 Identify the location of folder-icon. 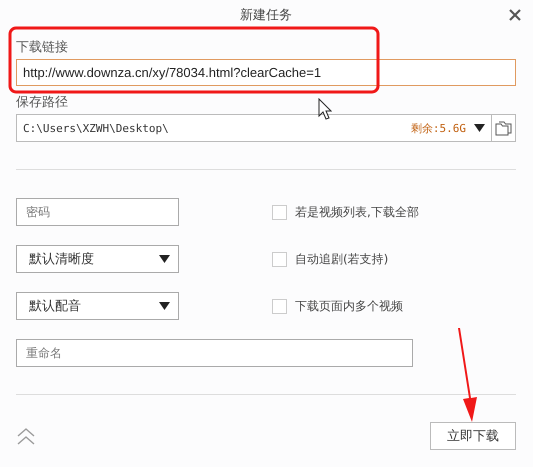
(503, 128).